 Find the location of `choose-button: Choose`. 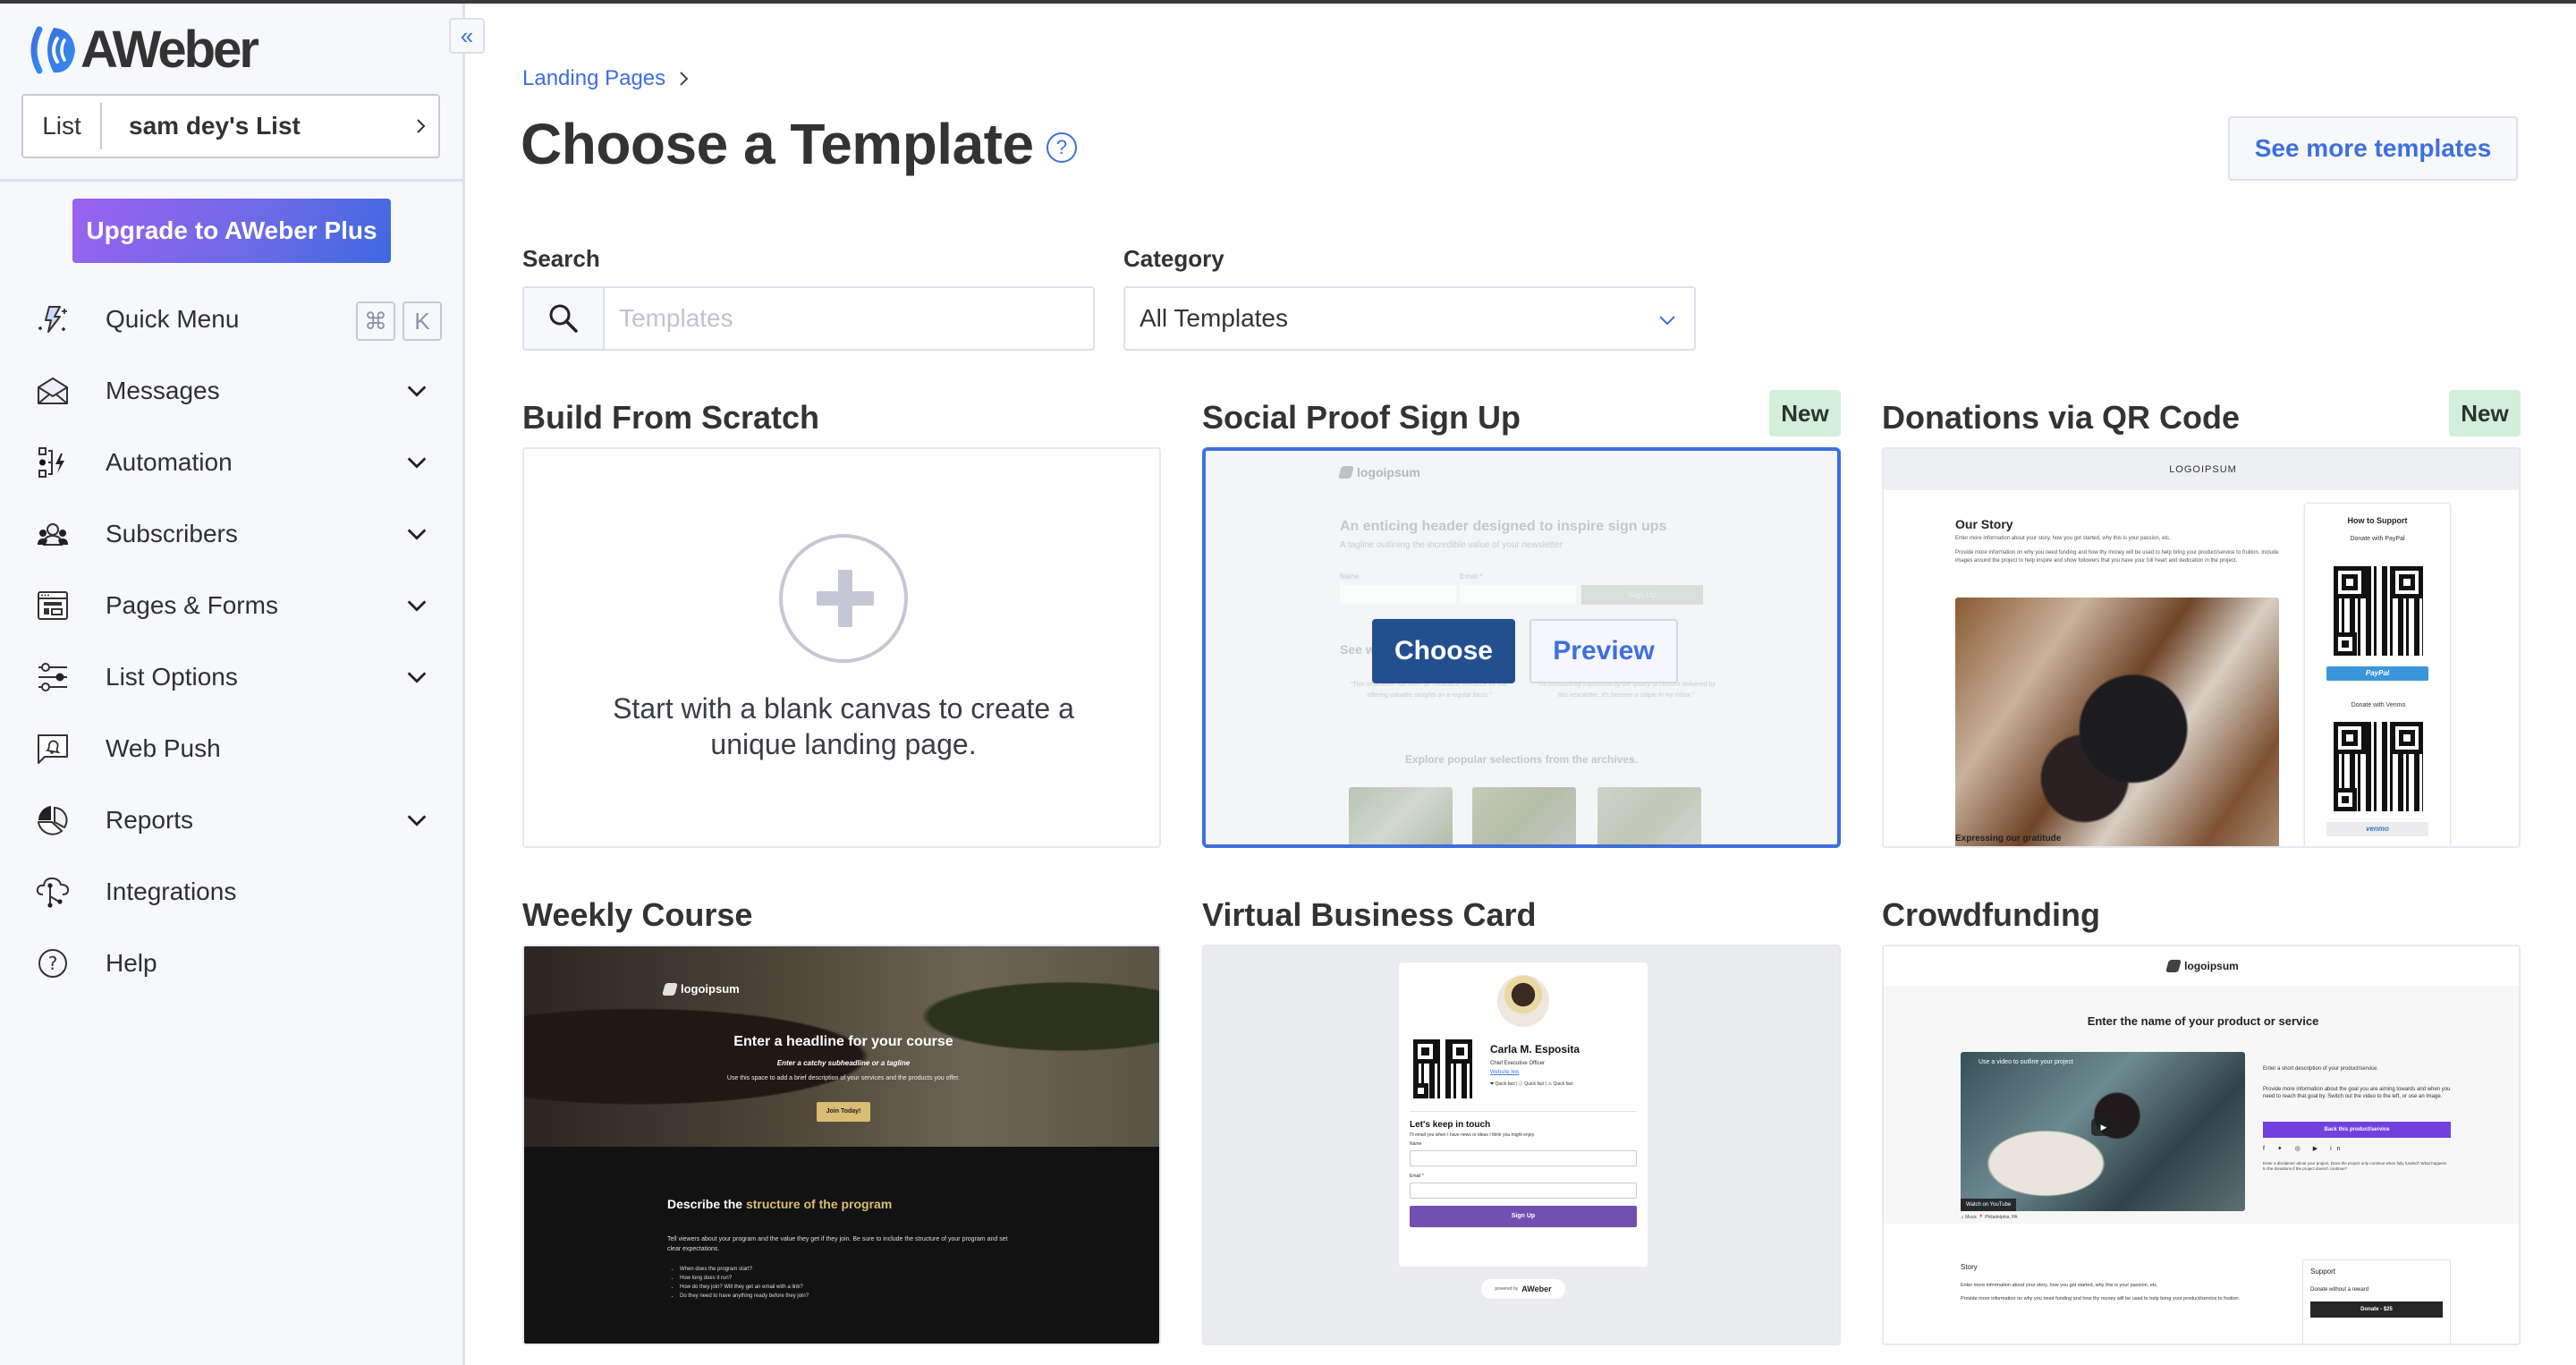

choose-button: Choose is located at coordinates (1443, 651).